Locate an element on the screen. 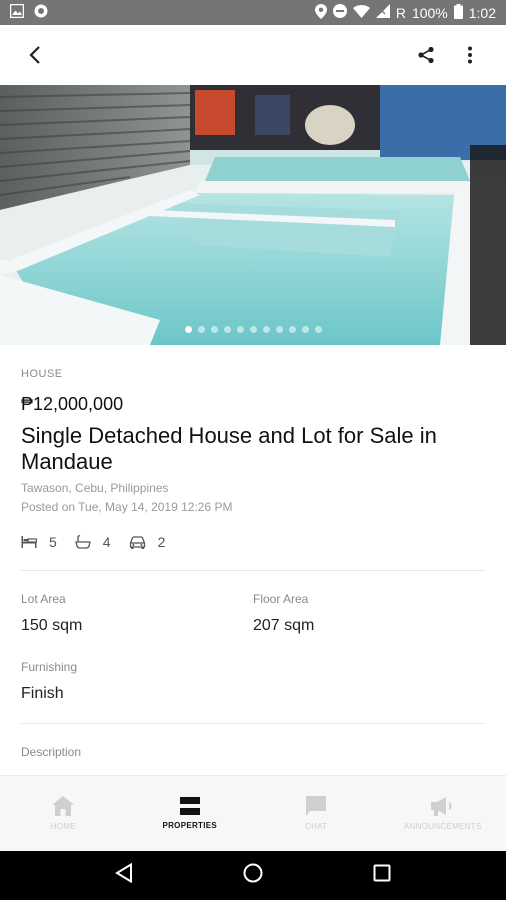  area-grid: Lot Area 150 sqm Floor Area 207 sqm is located at coordinates (253, 613).